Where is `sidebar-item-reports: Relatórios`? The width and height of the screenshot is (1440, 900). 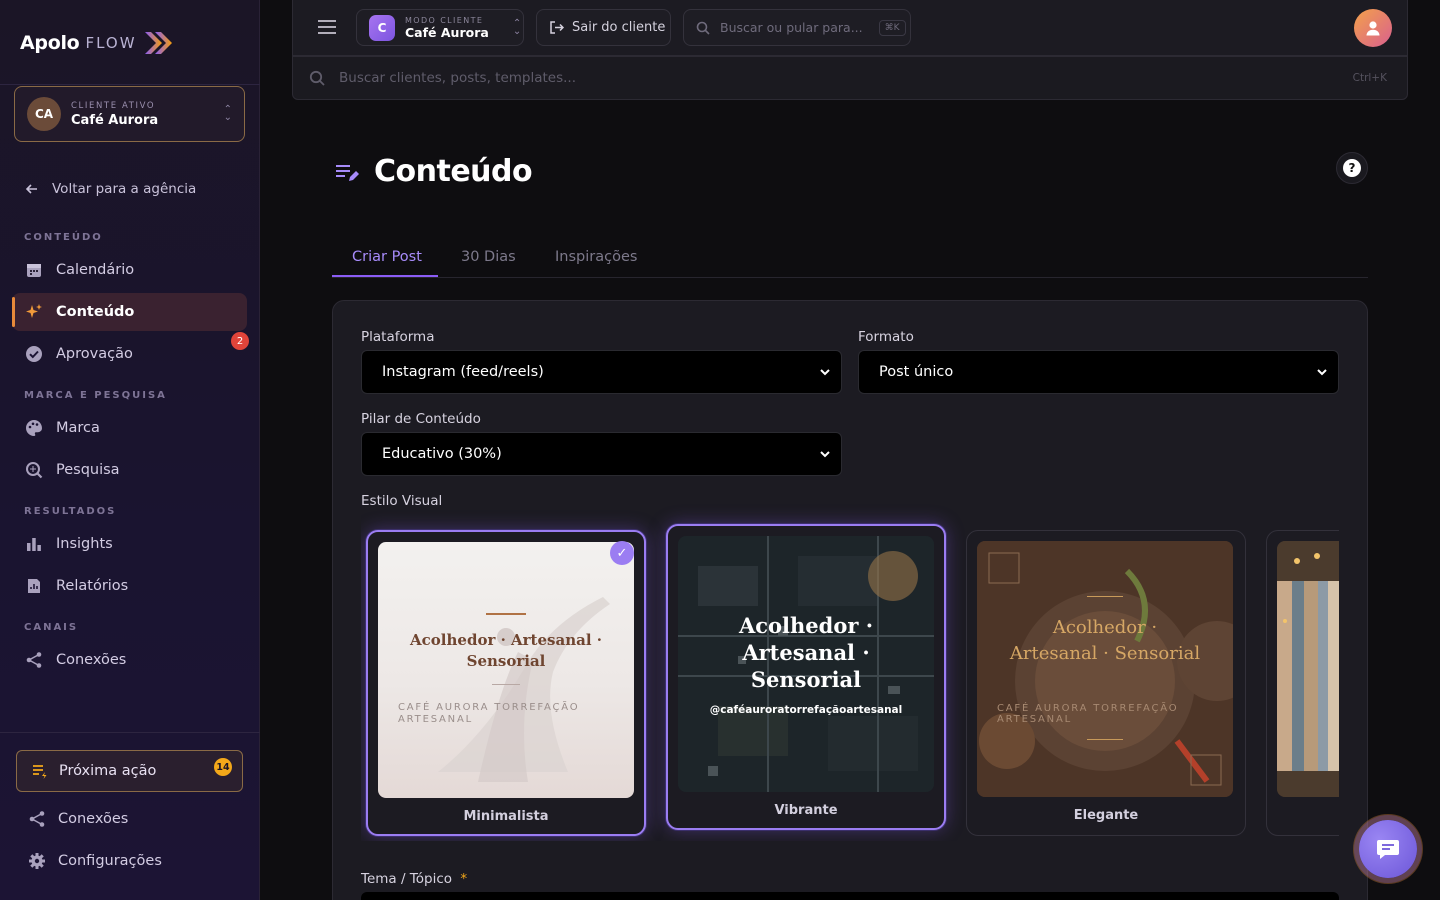
sidebar-item-reports: Relatórios is located at coordinates (129, 586).